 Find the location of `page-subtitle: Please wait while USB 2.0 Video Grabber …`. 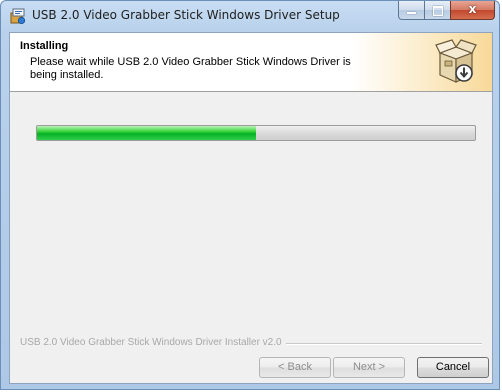

page-subtitle: Please wait while USB 2.0 Video Grabber … is located at coordinates (190, 68).